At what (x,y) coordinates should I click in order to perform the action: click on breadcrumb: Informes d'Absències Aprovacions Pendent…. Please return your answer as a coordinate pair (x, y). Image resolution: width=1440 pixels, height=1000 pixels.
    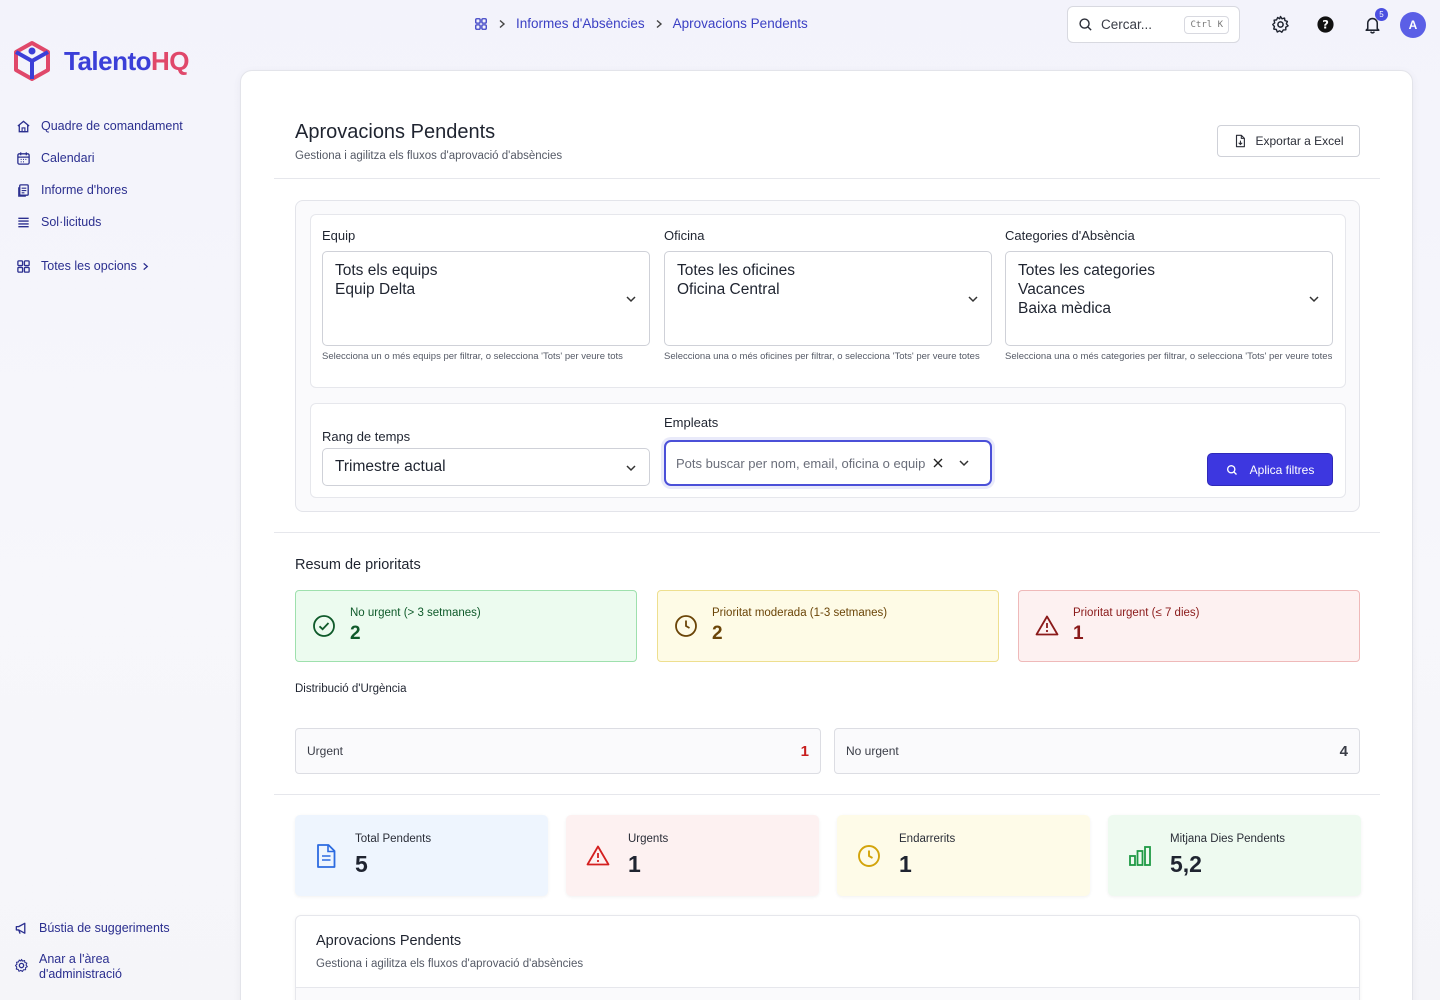
    Looking at the image, I should click on (641, 23).